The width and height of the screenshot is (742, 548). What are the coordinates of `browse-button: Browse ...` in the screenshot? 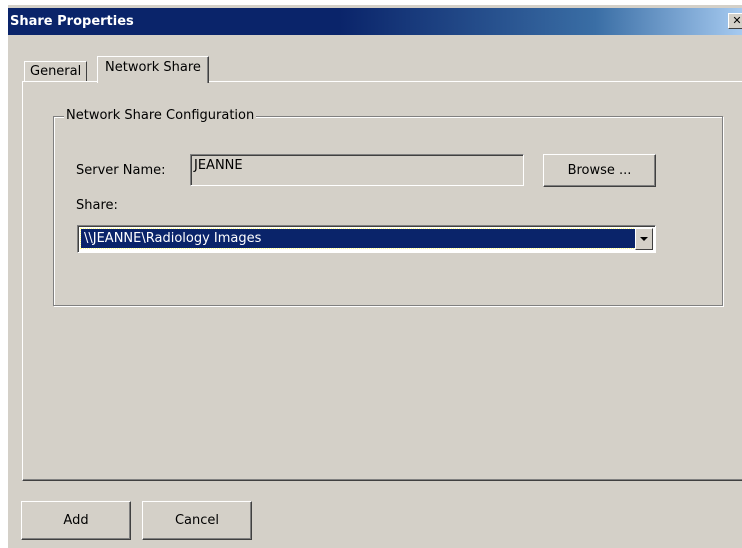 It's located at (599, 170).